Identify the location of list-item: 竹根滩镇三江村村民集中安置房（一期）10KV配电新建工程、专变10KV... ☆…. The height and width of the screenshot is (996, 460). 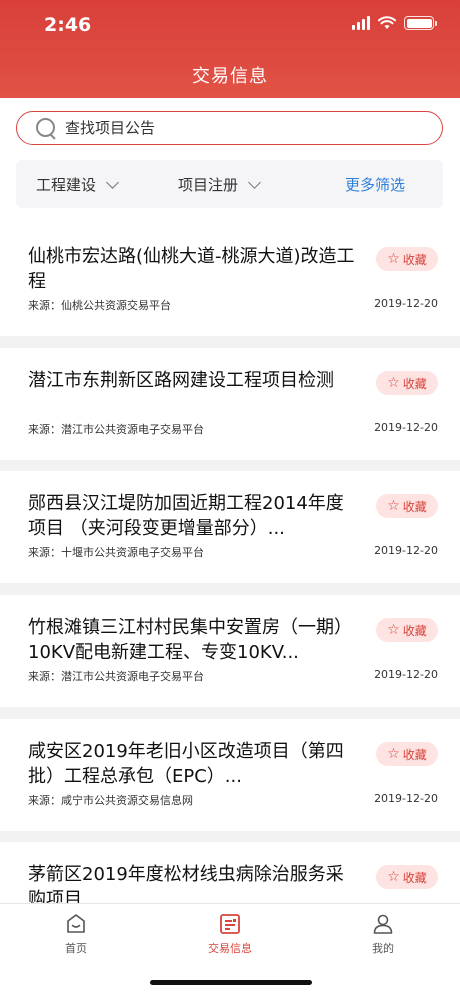
(230, 651).